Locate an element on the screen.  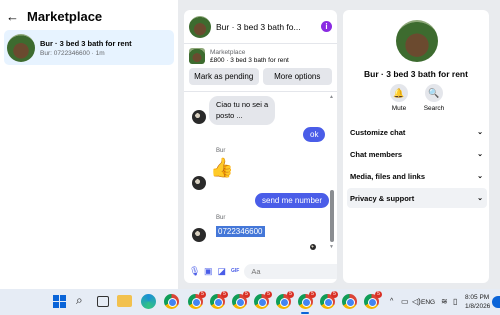
gif-icon: GIF is located at coordinates (235, 271).